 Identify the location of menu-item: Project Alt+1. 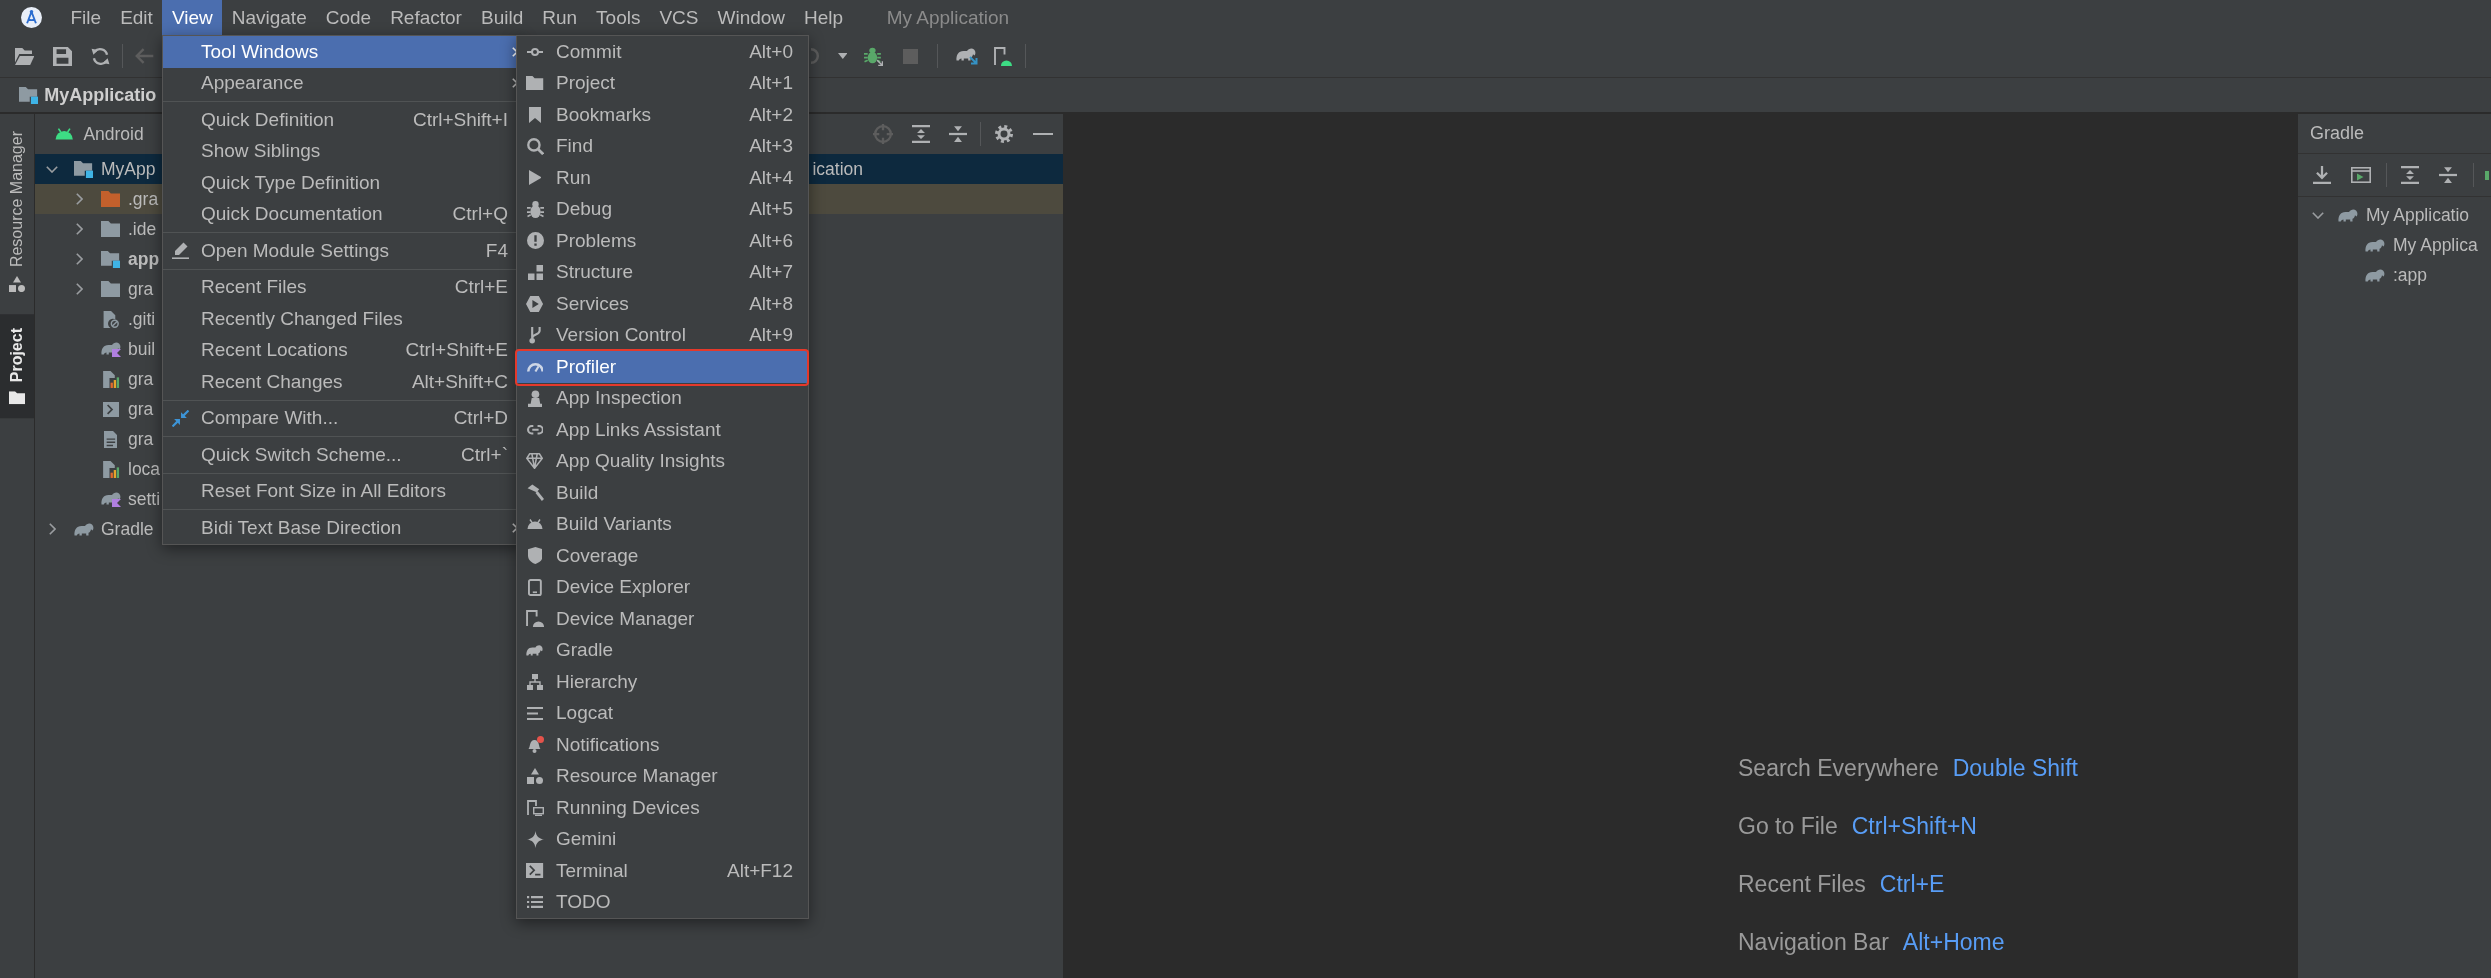
(662, 83).